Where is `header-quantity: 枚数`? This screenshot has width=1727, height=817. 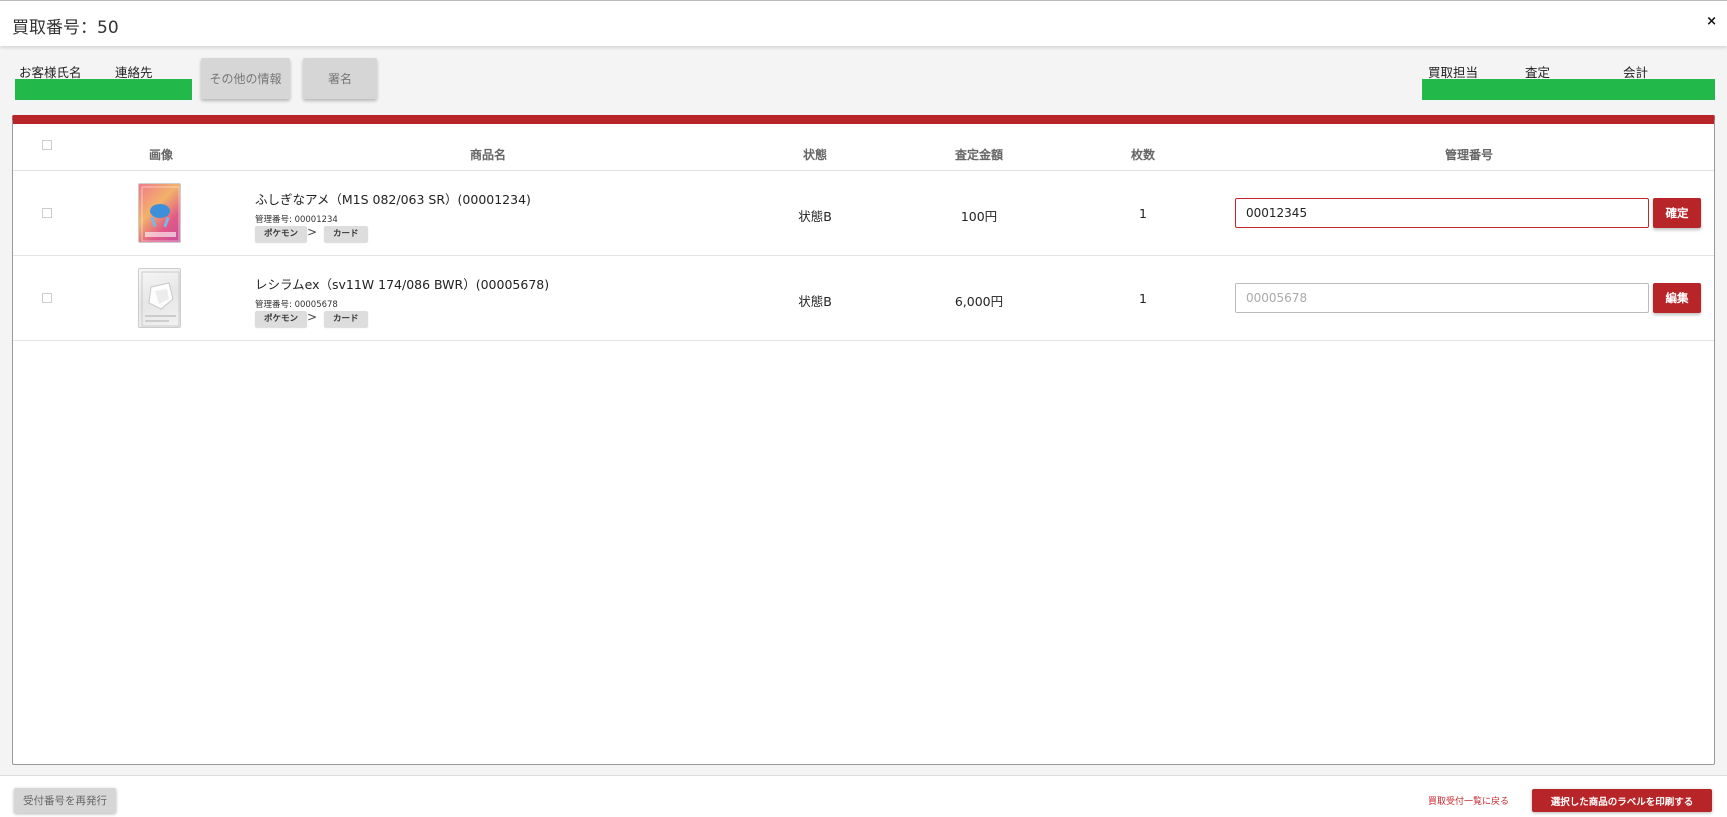
header-quantity: 枚数 is located at coordinates (1143, 155).